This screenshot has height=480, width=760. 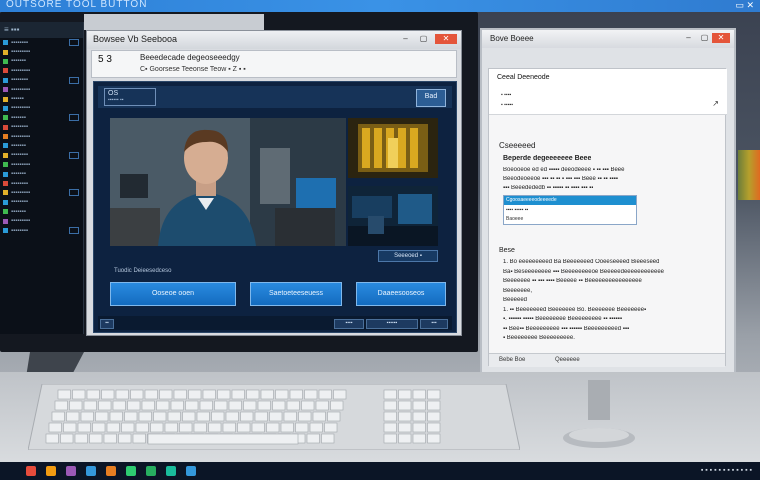 I want to click on action-button-2: Saetoeteeseuess, so click(x=296, y=294).